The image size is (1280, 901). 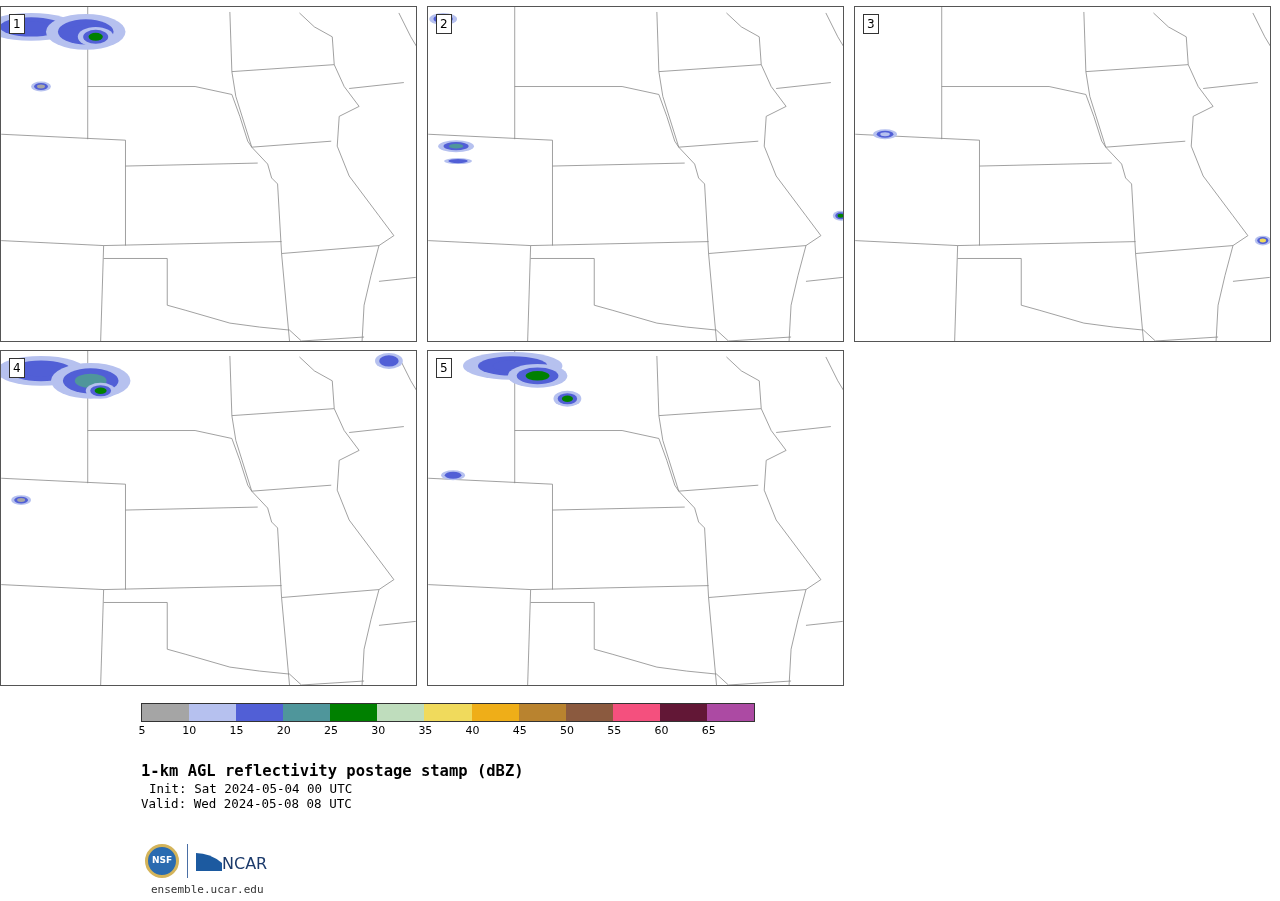 What do you see at coordinates (245, 864) in the screenshot?
I see `ncar-logo: NCAR` at bounding box center [245, 864].